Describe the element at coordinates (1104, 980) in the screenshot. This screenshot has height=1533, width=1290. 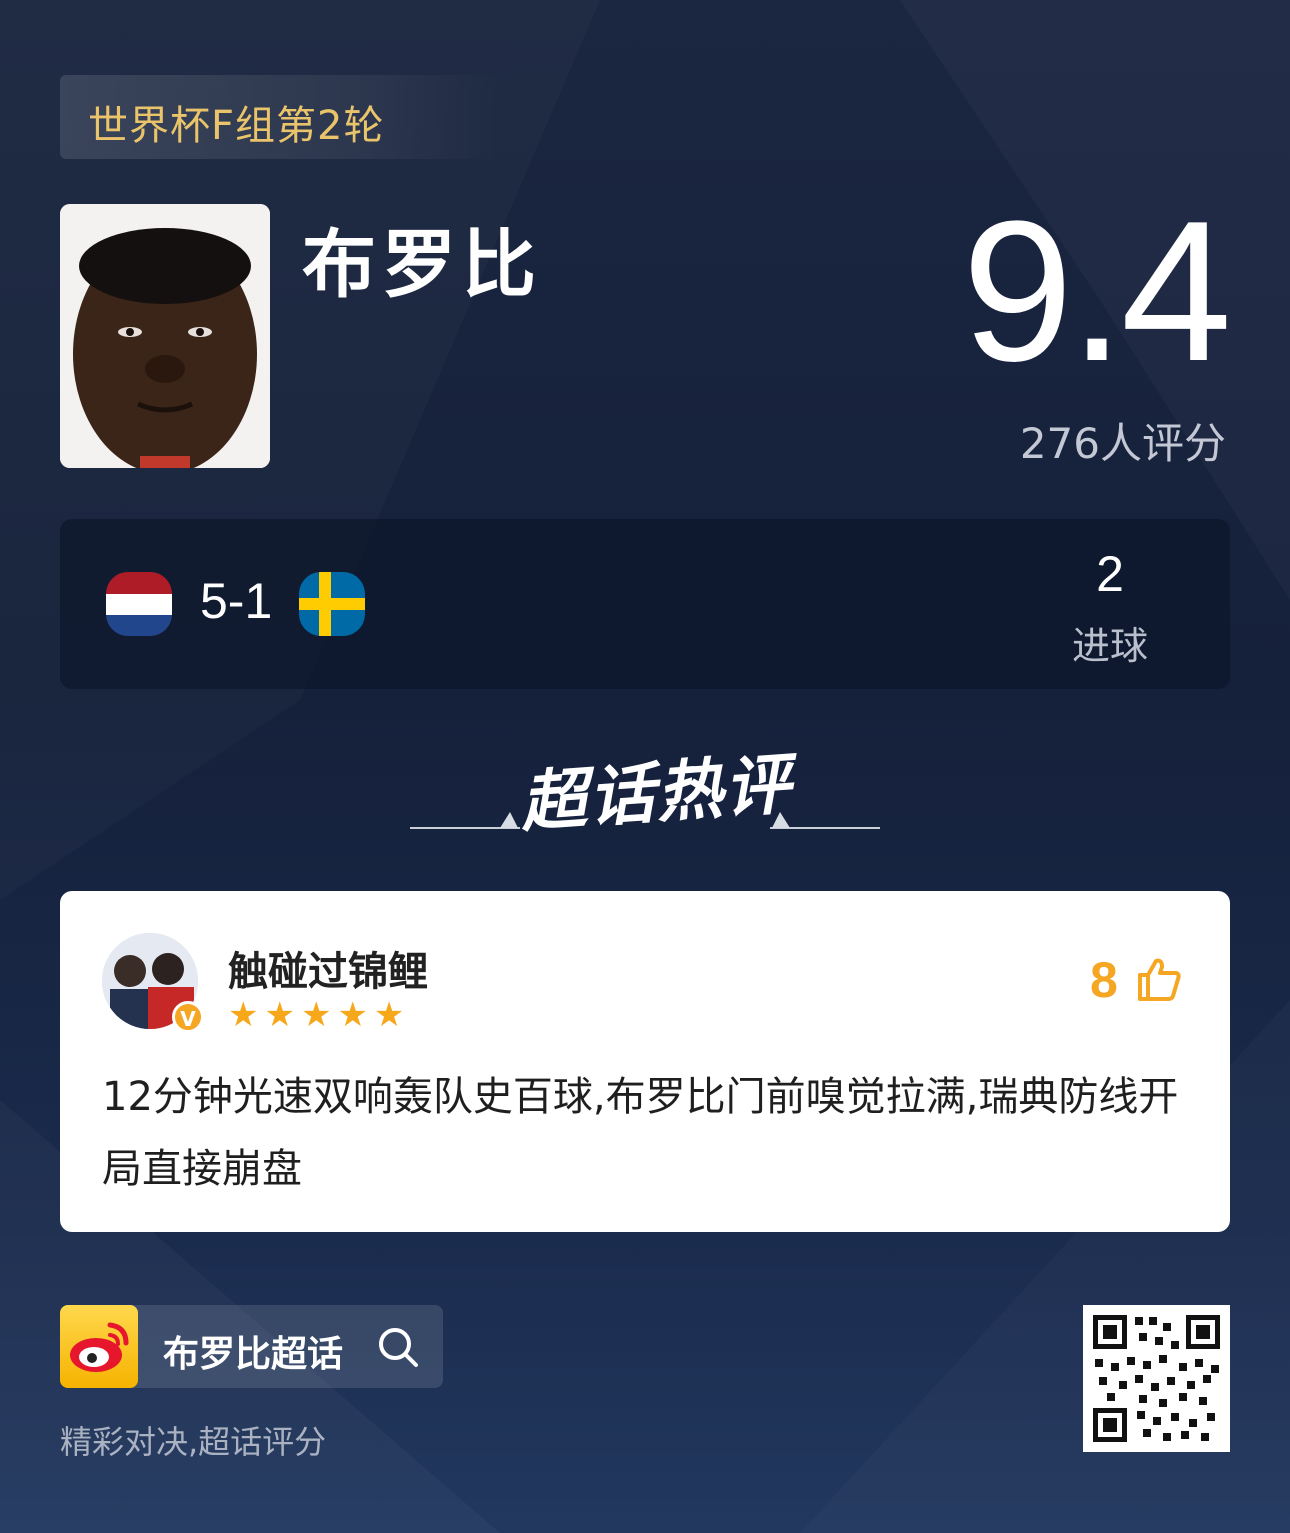
I see `like-count: 8` at that location.